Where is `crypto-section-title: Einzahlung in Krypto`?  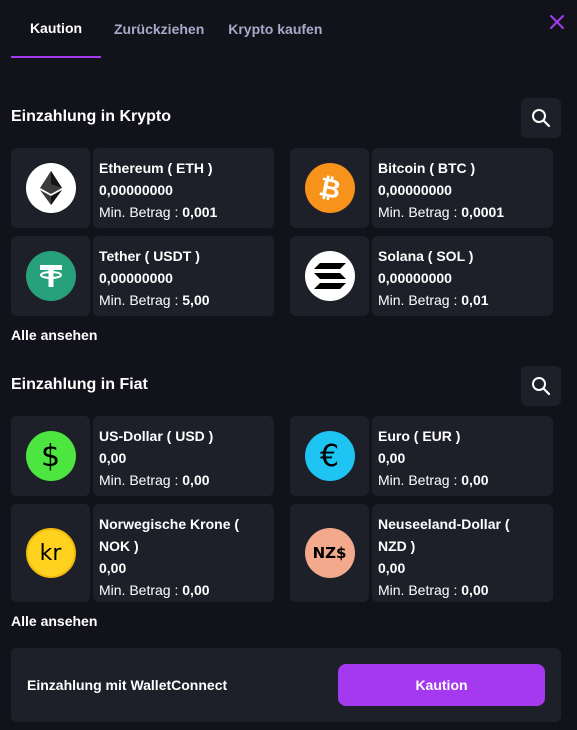
crypto-section-title: Einzahlung in Krypto is located at coordinates (91, 116).